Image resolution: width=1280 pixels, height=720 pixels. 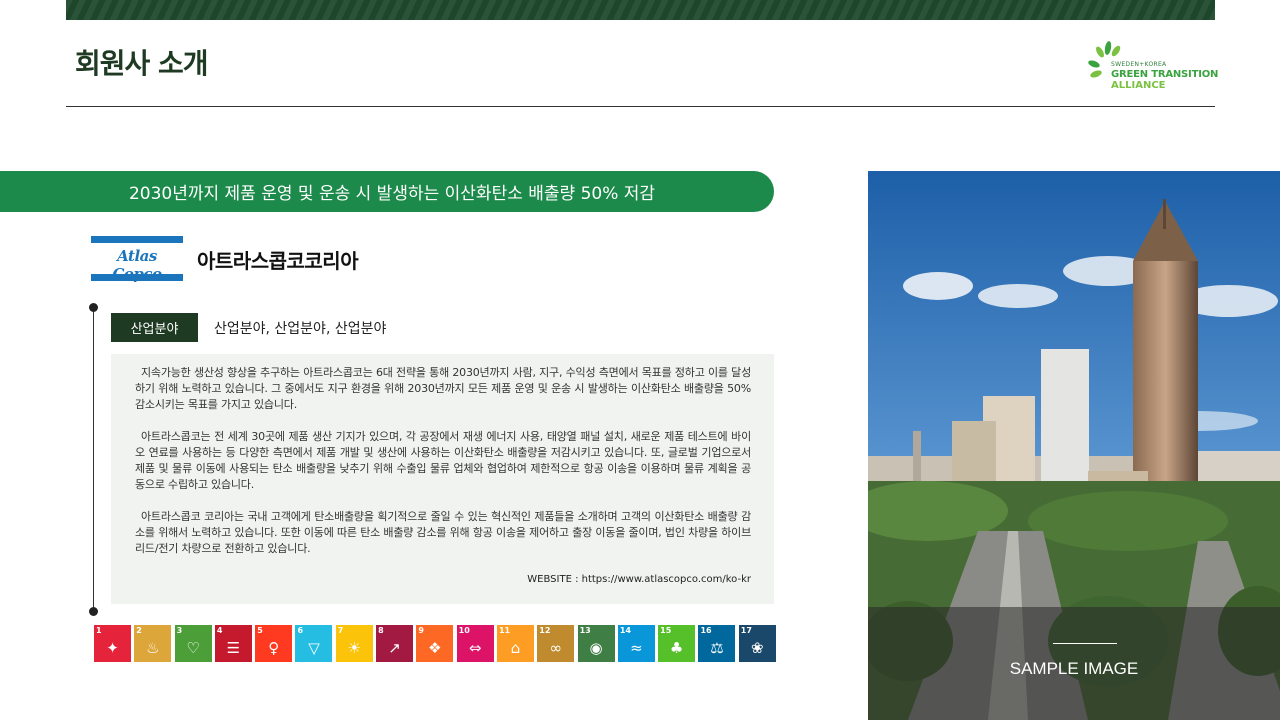 I want to click on gender-icon: ♀, so click(x=274, y=648).